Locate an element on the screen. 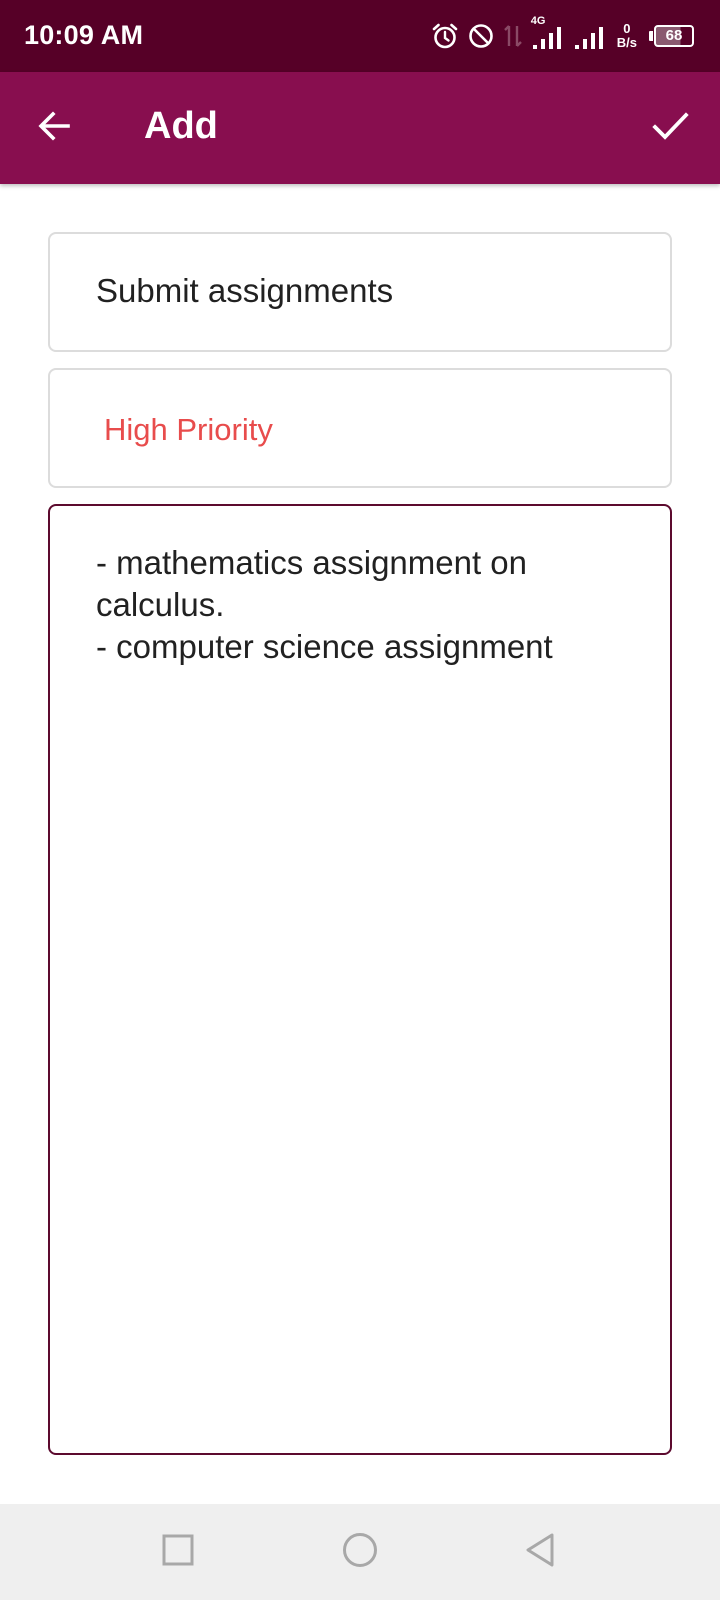 This screenshot has width=720, height=1600. back-button is located at coordinates (54, 128).